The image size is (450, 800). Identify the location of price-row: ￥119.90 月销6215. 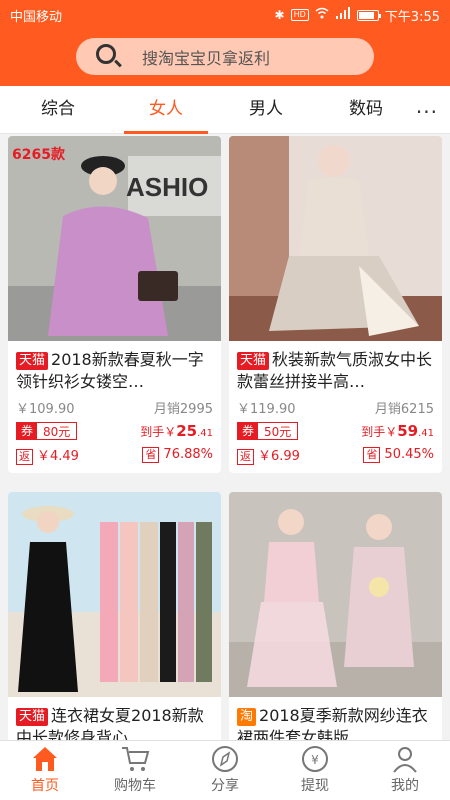
(335, 407).